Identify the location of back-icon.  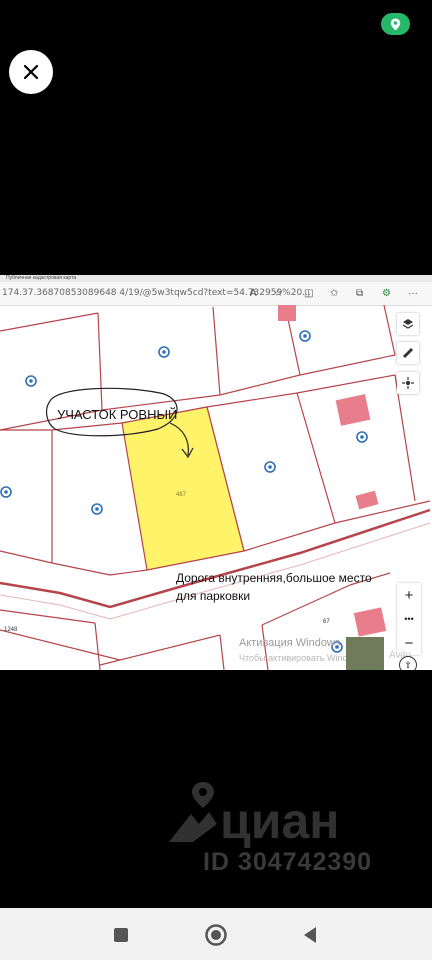
(310, 935).